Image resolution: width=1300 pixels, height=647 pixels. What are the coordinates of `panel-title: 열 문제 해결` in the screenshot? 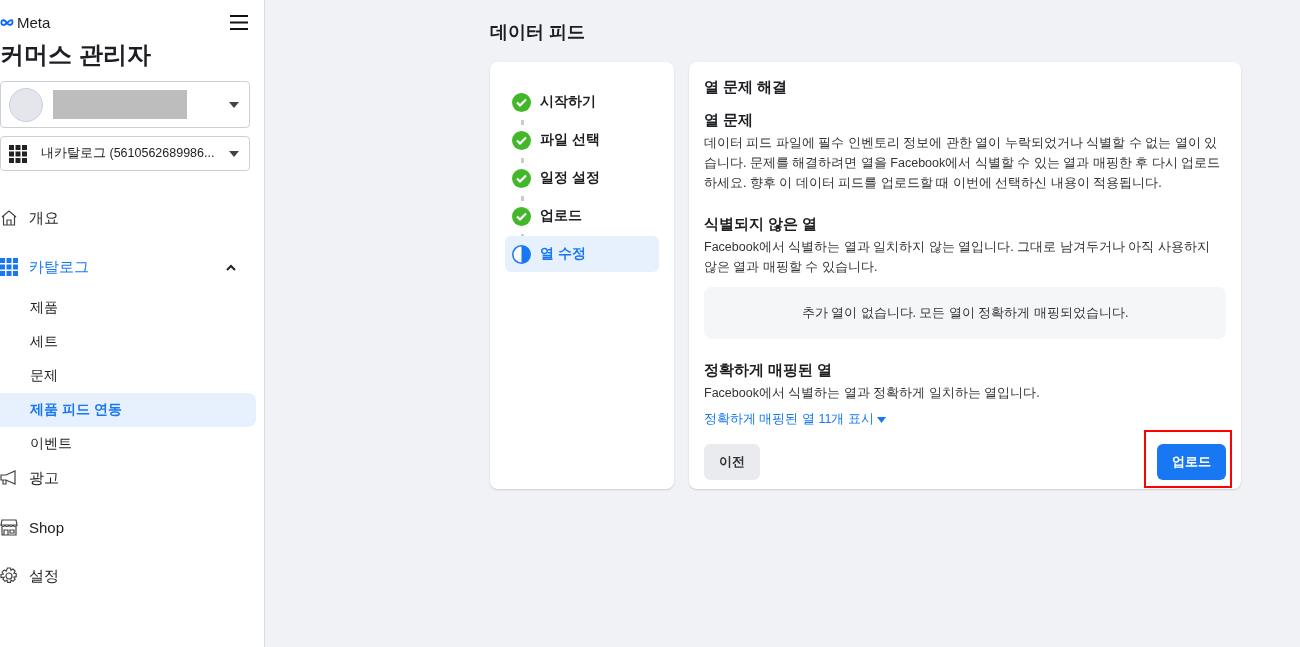 It's located at (746, 87).